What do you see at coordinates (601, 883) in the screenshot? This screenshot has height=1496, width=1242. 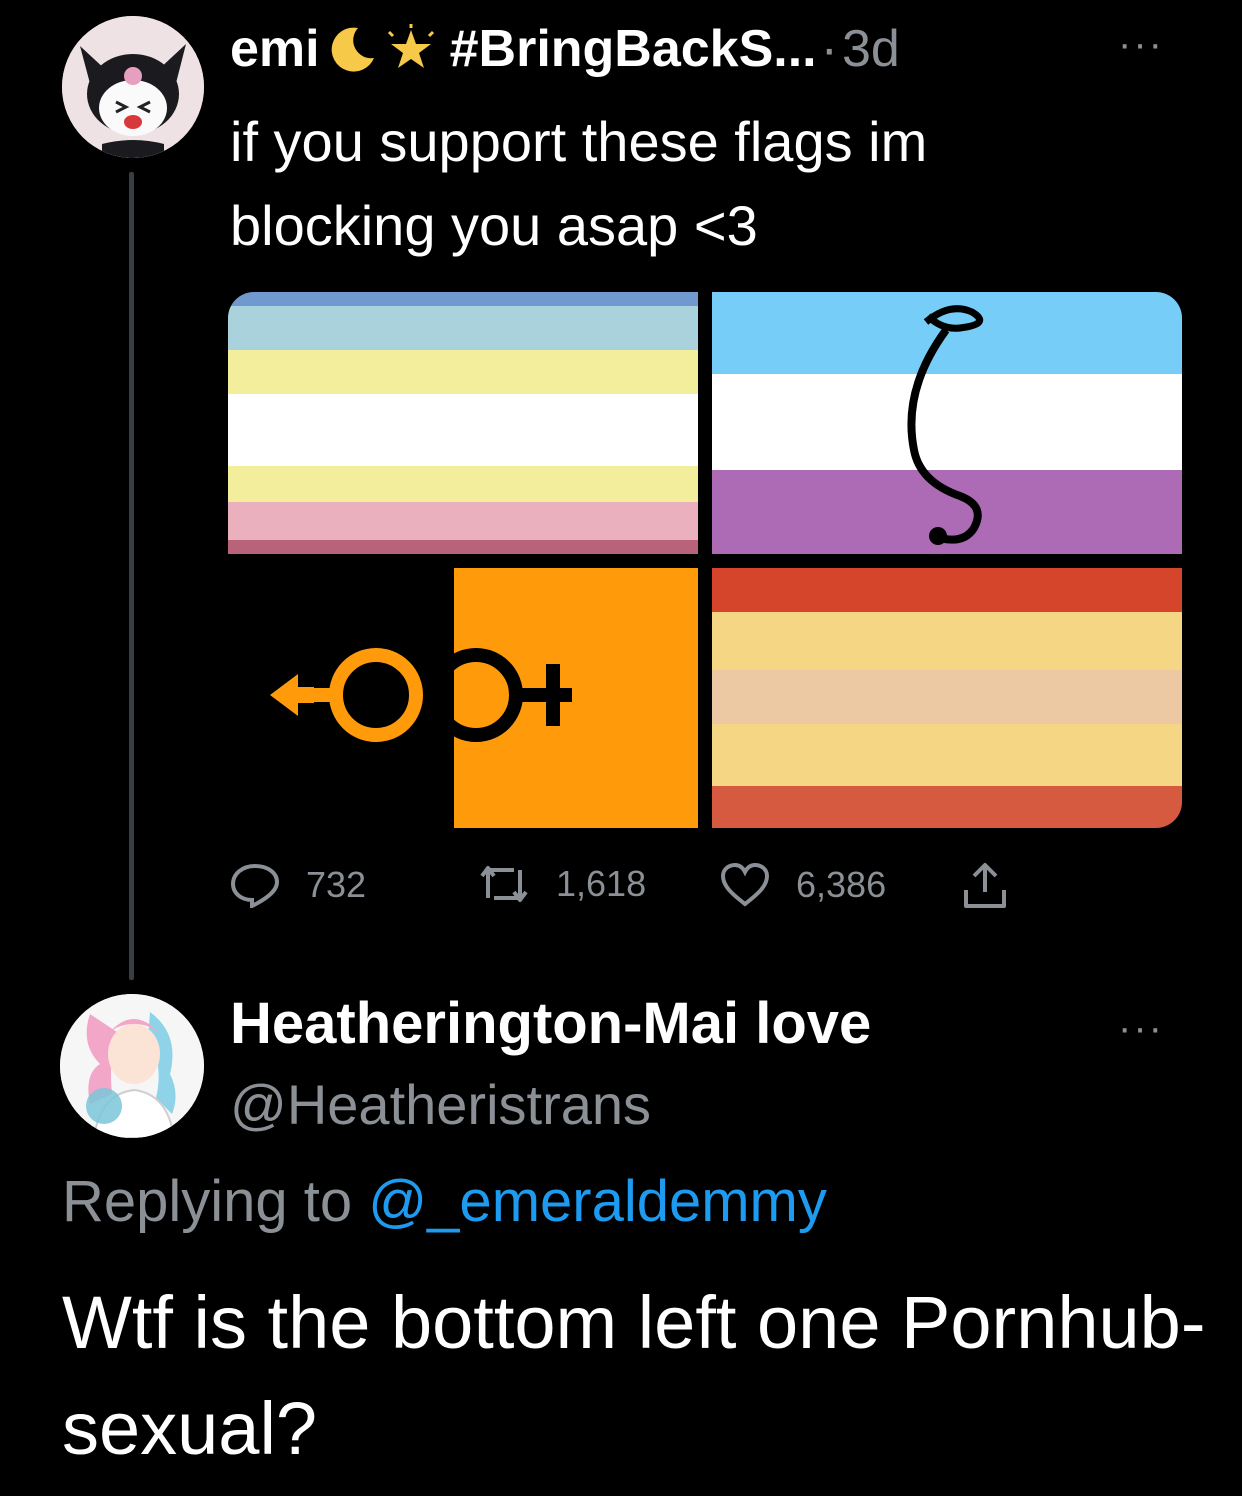 I see `retweet-count: 1,618` at bounding box center [601, 883].